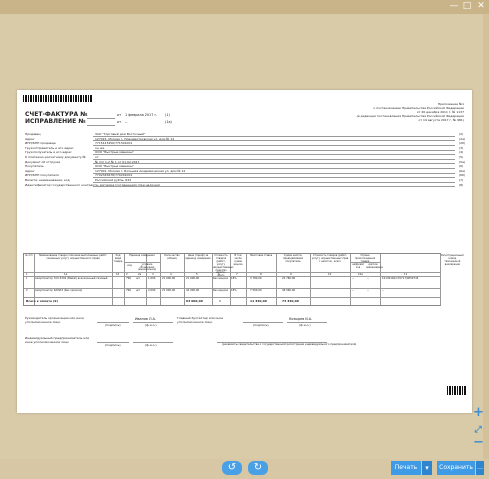 Image resolution: width=489 pixels, height=479 pixels. What do you see at coordinates (461, 166) in the screenshot?
I see `field-number: (6)` at bounding box center [461, 166].